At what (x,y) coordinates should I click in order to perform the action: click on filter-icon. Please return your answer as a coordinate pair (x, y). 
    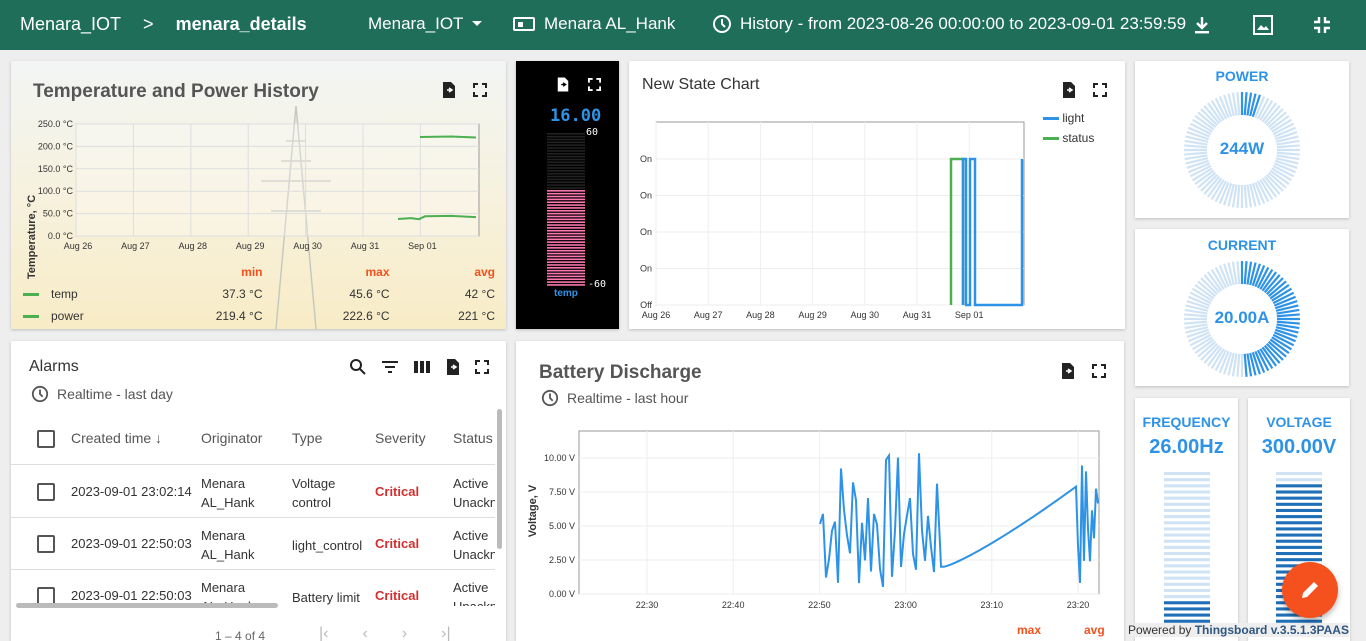
    Looking at the image, I should click on (390, 367).